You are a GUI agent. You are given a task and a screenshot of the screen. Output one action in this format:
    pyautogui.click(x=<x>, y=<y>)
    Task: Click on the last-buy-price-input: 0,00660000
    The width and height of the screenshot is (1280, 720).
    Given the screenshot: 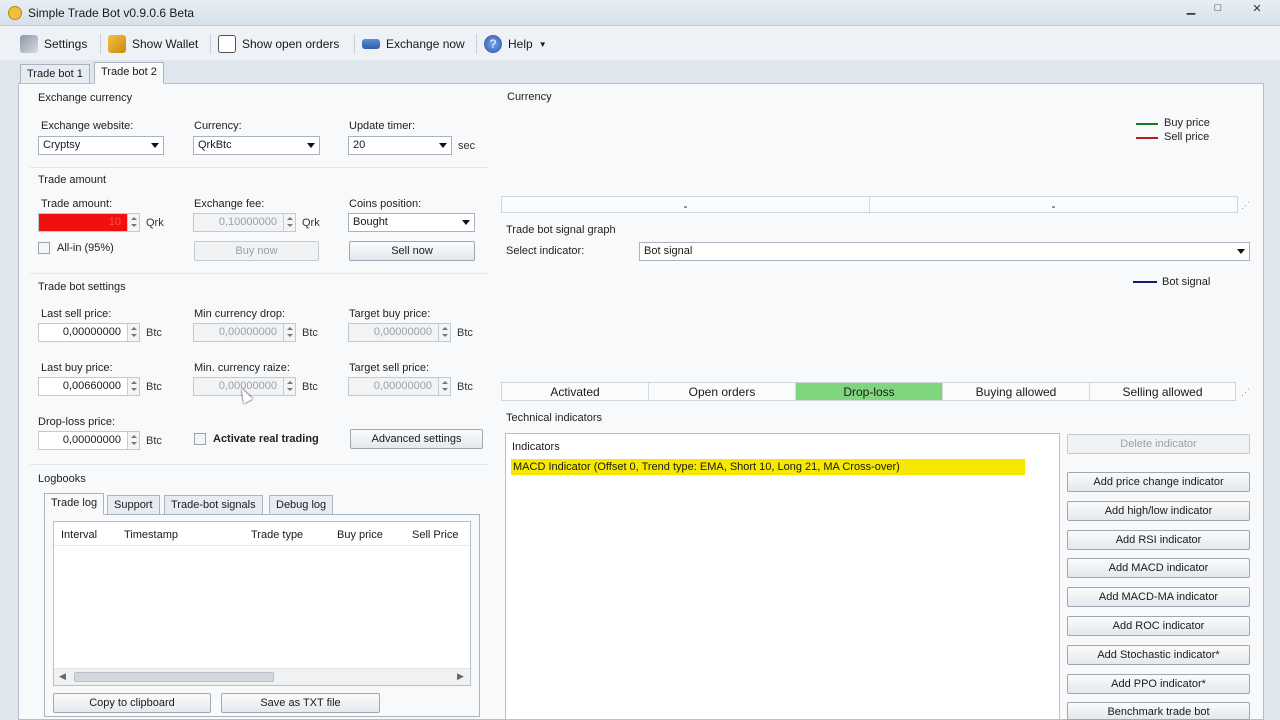 What is the action you would take?
    pyautogui.click(x=89, y=386)
    